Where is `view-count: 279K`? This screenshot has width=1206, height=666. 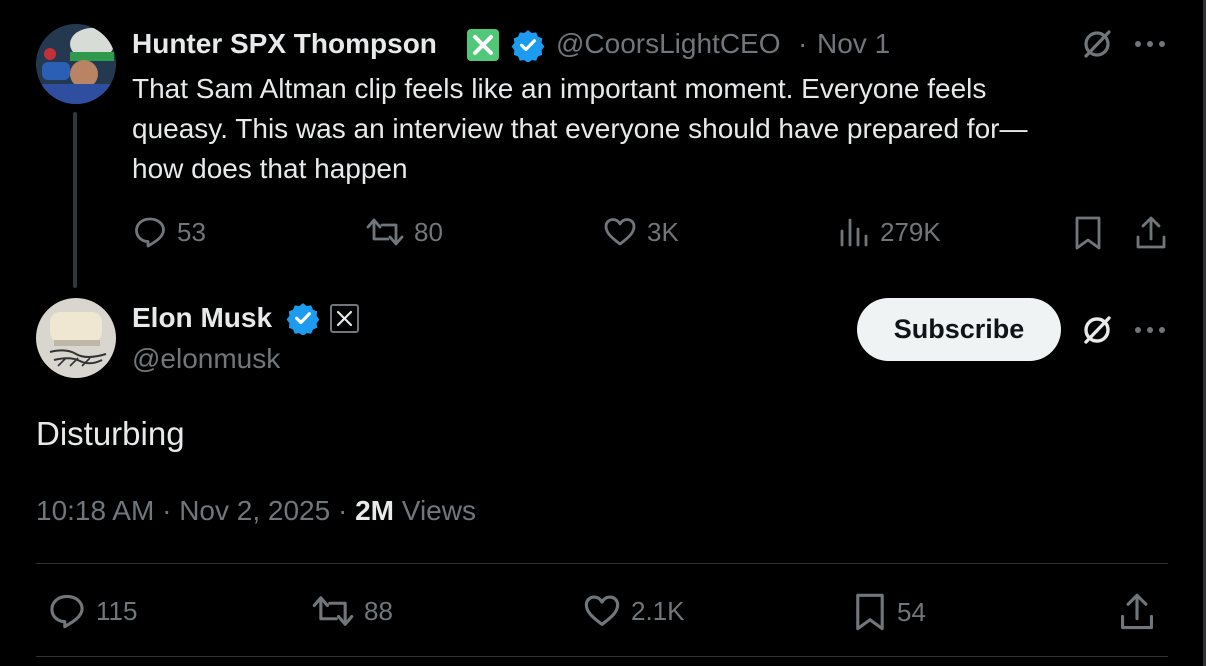 view-count: 279K is located at coordinates (910, 231).